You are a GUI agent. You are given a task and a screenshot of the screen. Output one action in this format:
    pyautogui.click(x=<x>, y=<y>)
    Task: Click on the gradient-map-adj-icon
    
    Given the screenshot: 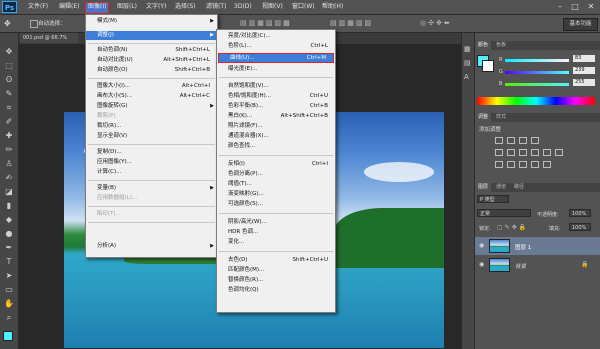 What is the action you would take?
    pyautogui.click(x=547, y=164)
    